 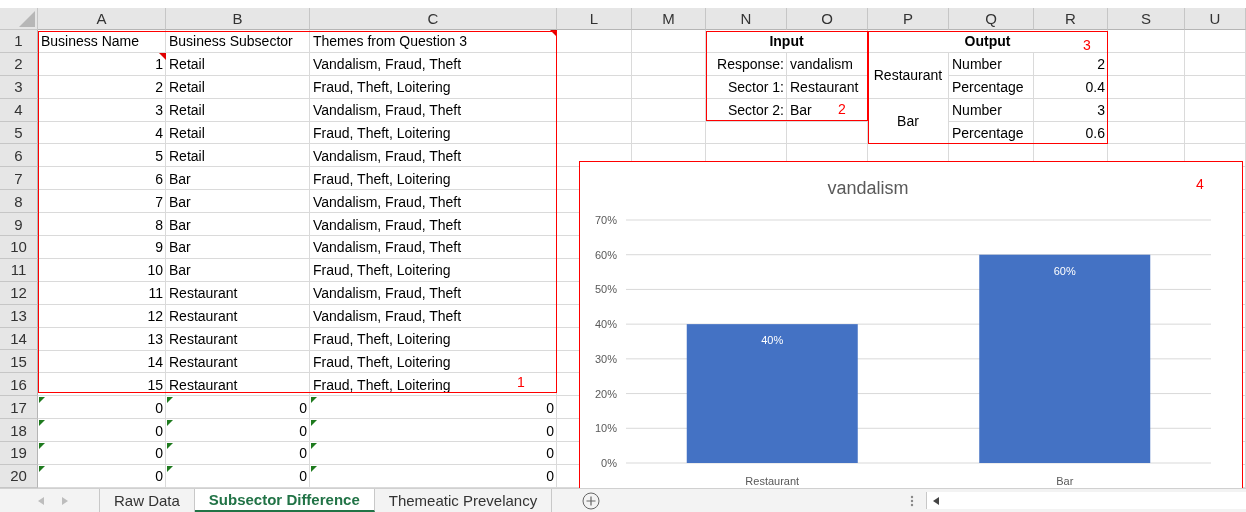 What do you see at coordinates (19, 41) in the screenshot?
I see `row-header: 1` at bounding box center [19, 41].